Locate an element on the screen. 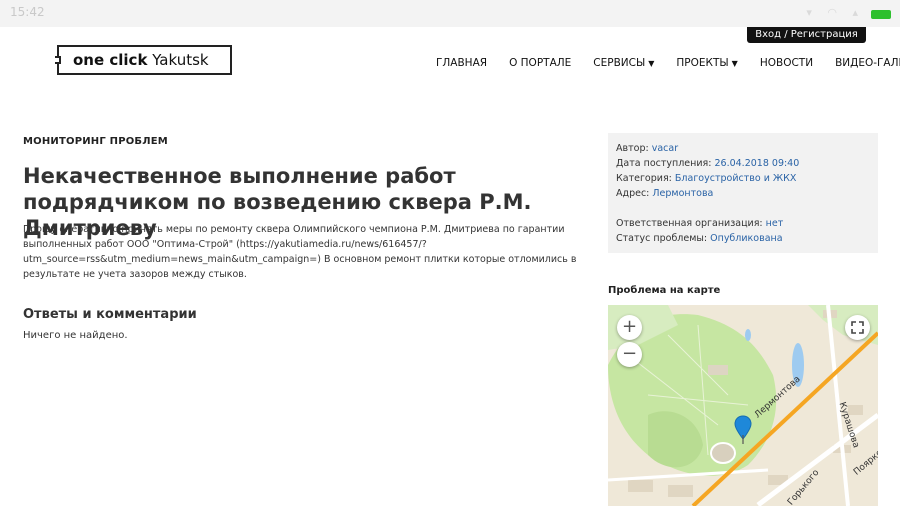 The height and width of the screenshot is (506, 900). info-address-row: Адрес: Лермонтова is located at coordinates (743, 193).